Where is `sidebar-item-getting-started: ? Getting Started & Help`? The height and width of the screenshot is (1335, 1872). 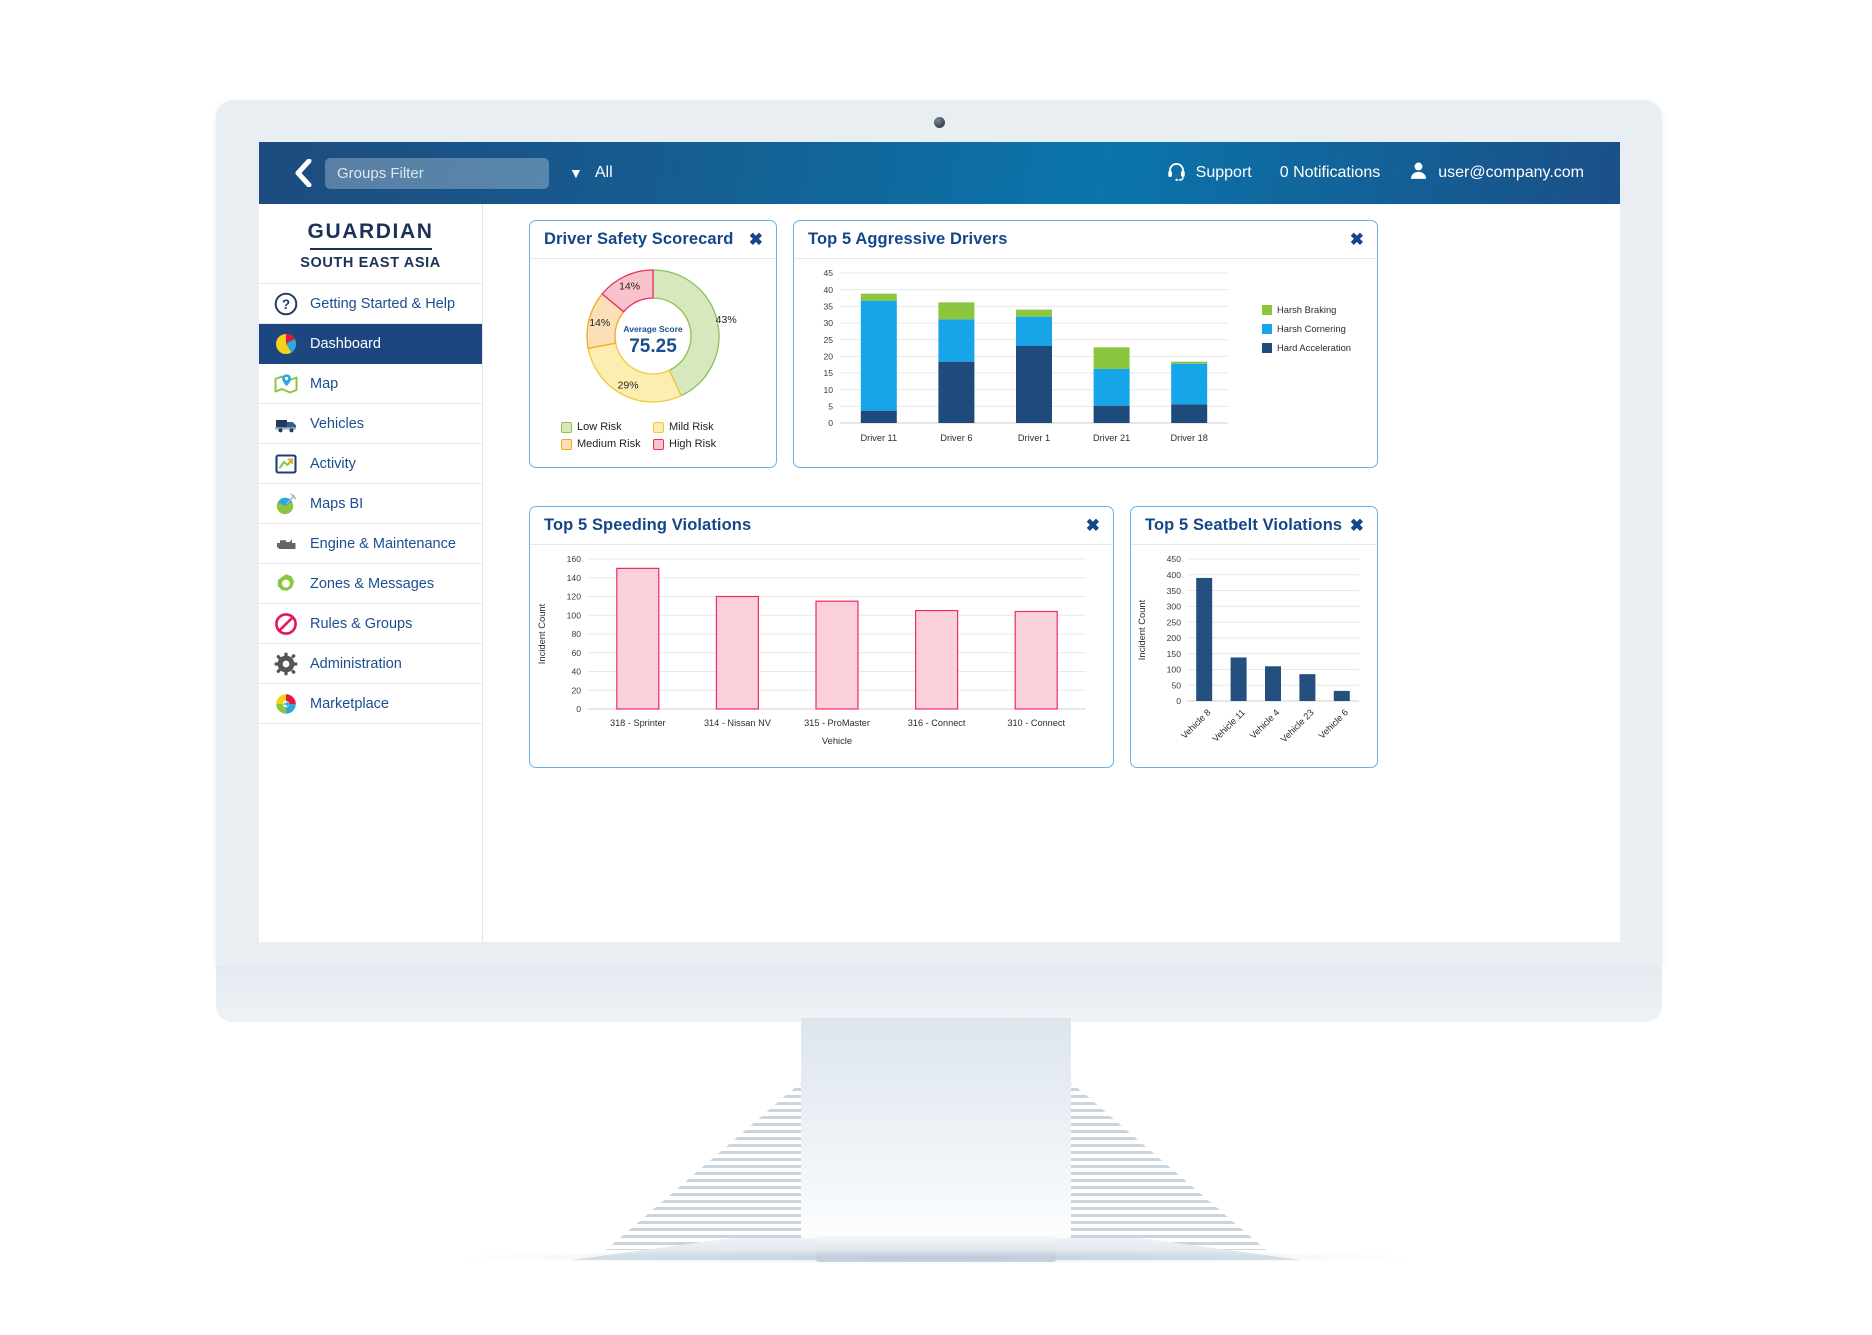
sidebar-item-getting-started: ? Getting Started & Help is located at coordinates (370, 304).